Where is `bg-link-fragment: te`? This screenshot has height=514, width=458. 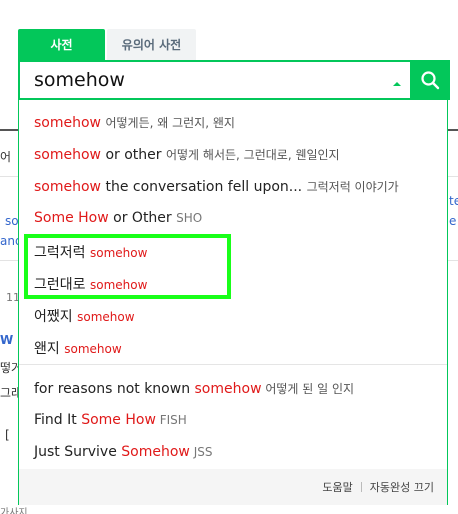 bg-link-fragment: te is located at coordinates (453, 201).